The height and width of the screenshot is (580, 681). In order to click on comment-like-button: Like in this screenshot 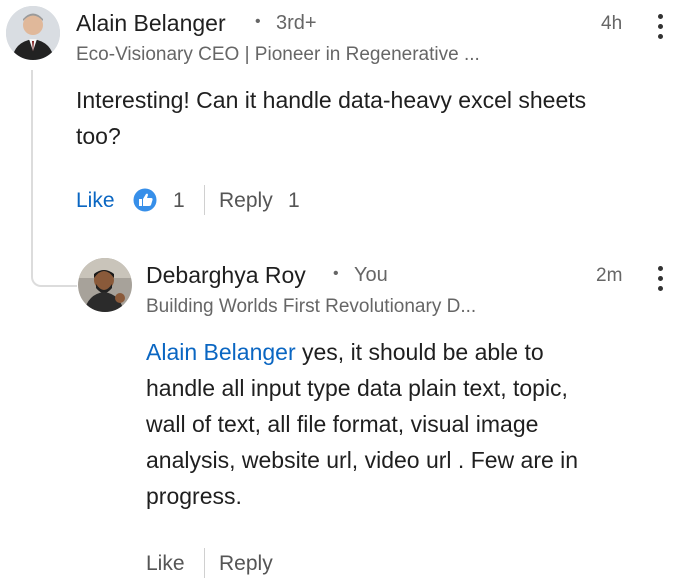, I will do `click(95, 201)`.